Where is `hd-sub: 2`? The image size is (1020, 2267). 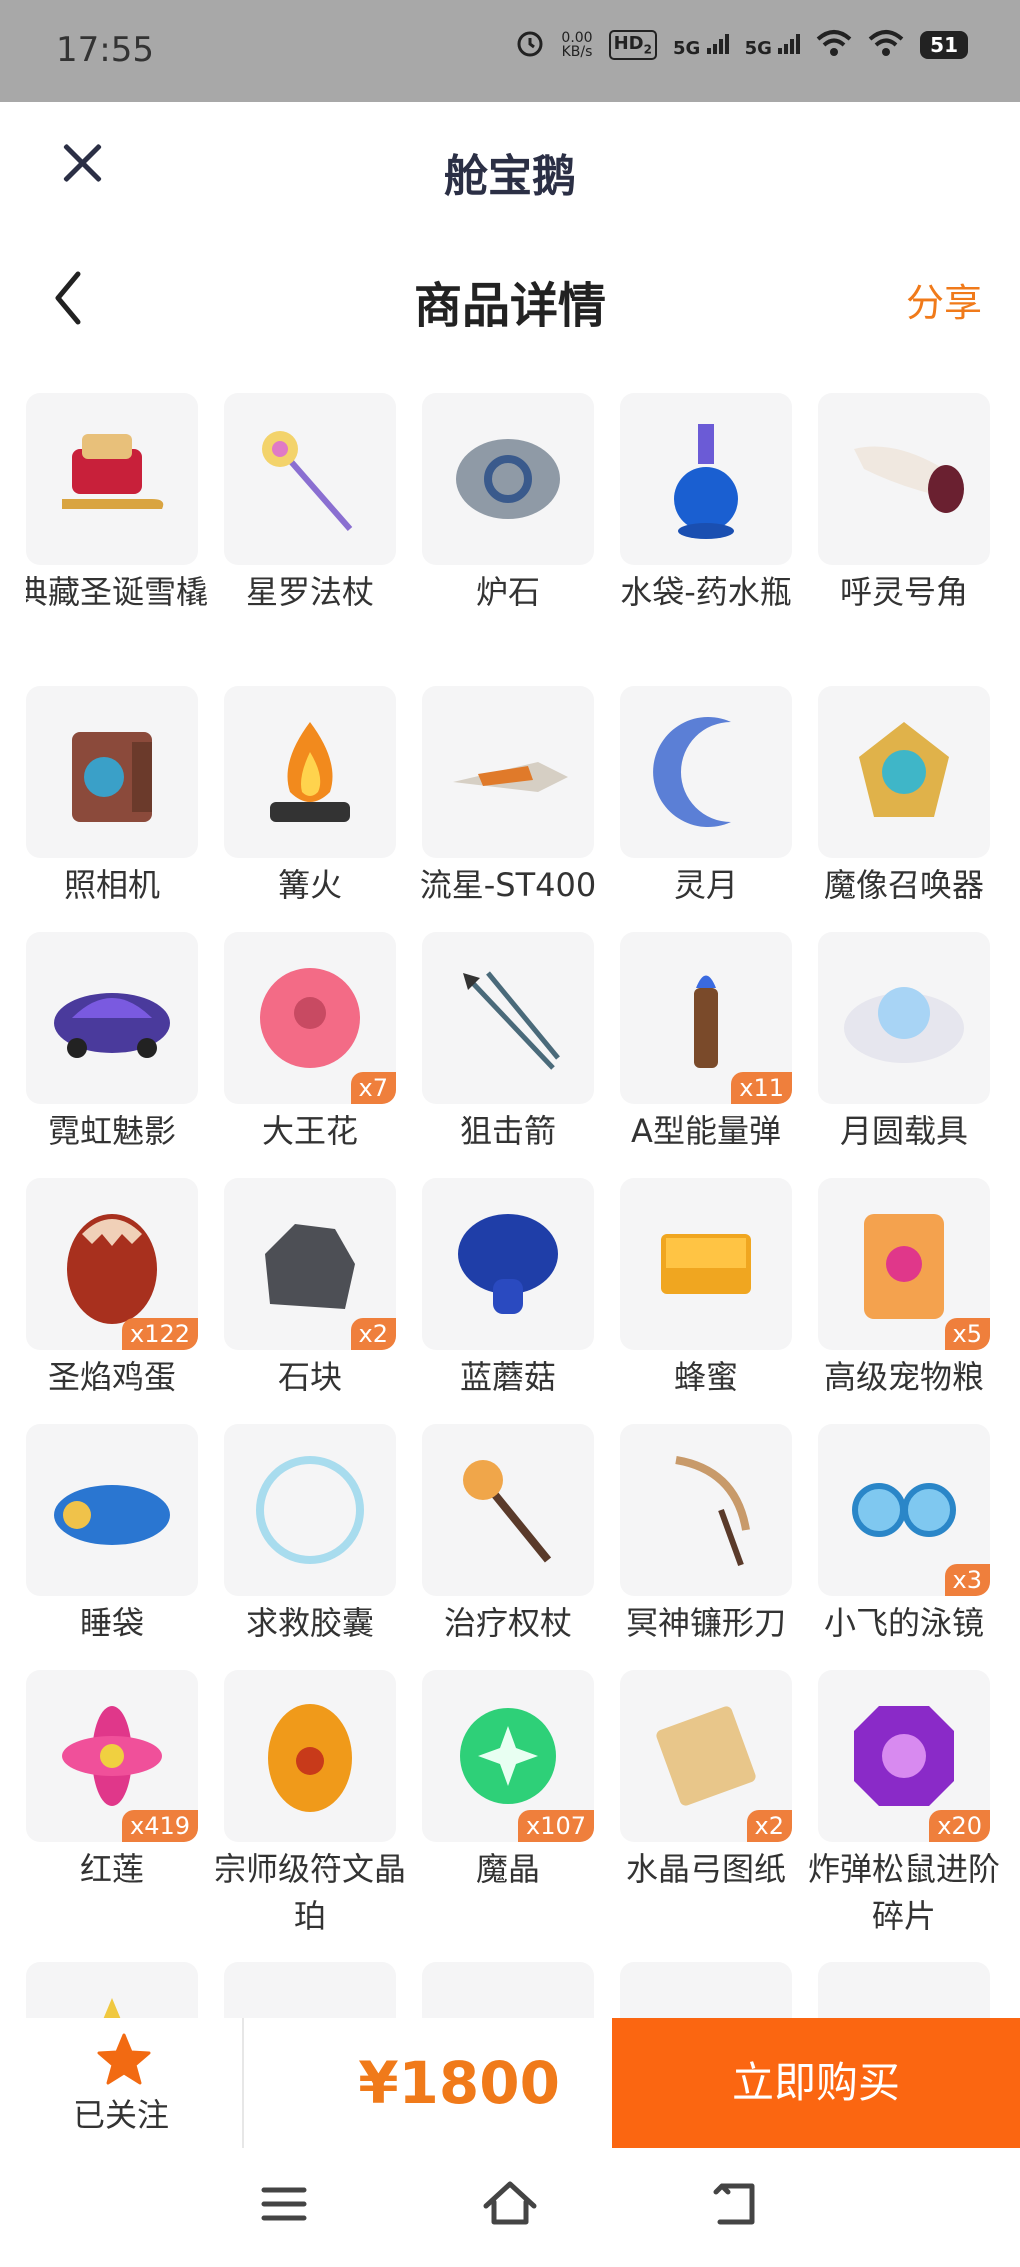
hd-sub: 2 is located at coordinates (647, 49).